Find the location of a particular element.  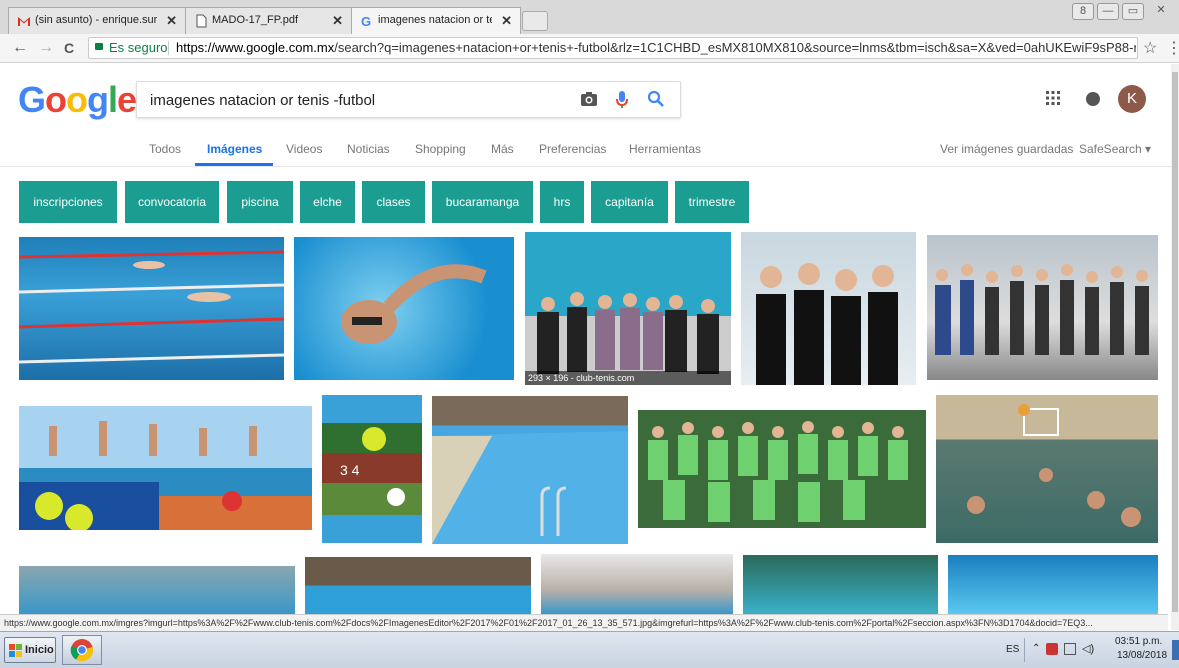

chip-piscina: piscina is located at coordinates (260, 202).